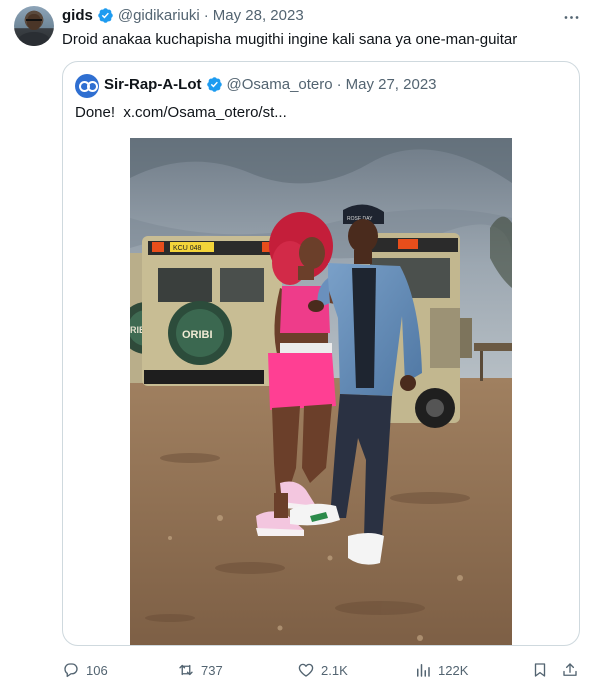 The height and width of the screenshot is (687, 607). I want to click on bookmark-icon, so click(540, 670).